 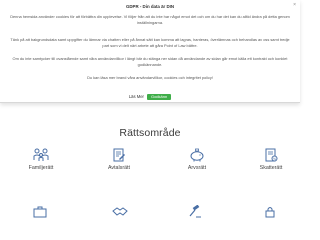 I want to click on tax-document-icon: %, so click(x=271, y=155).